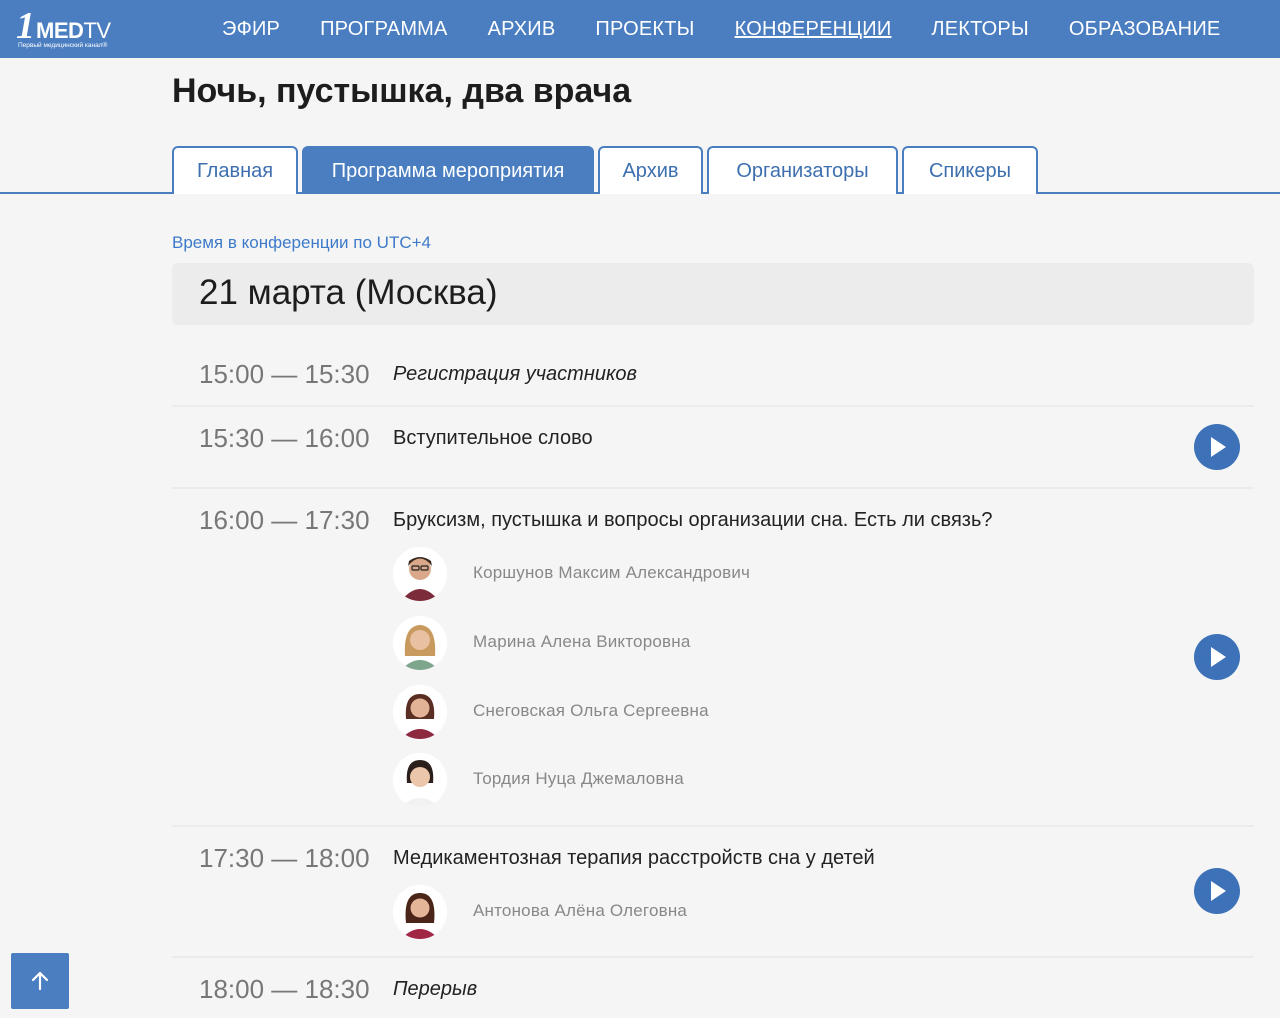 The image size is (1280, 1018). Describe the element at coordinates (713, 448) in the screenshot. I see `schedule-row: 15:30 — 16:00 Вступительное слово` at that location.